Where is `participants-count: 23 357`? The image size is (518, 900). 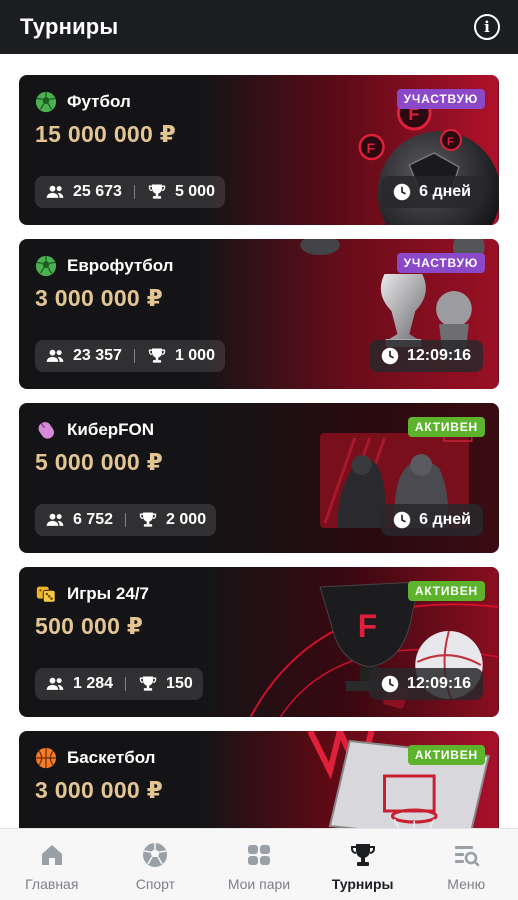 participants-count: 23 357 is located at coordinates (97, 355).